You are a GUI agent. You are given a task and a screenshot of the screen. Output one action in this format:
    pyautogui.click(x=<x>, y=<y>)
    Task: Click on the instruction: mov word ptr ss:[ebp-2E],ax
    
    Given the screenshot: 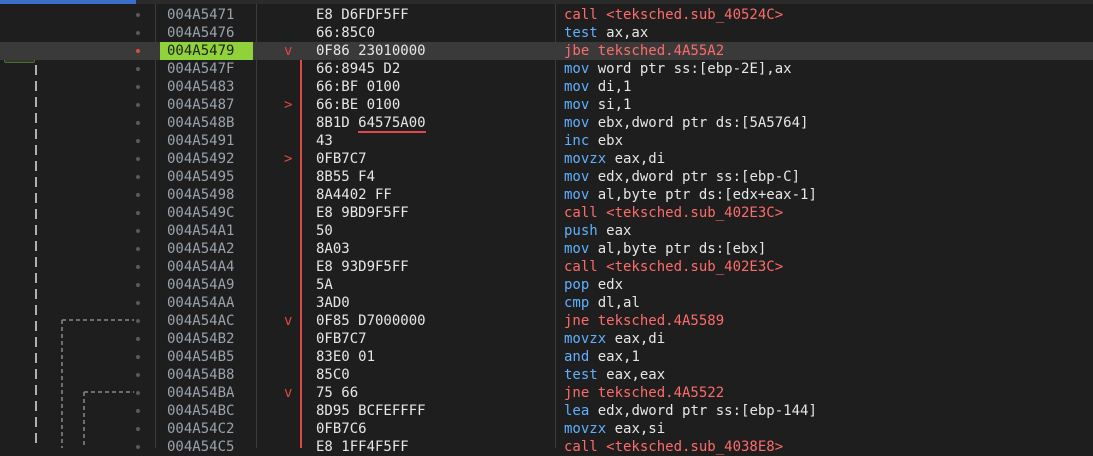 What is the action you would take?
    pyautogui.click(x=678, y=69)
    